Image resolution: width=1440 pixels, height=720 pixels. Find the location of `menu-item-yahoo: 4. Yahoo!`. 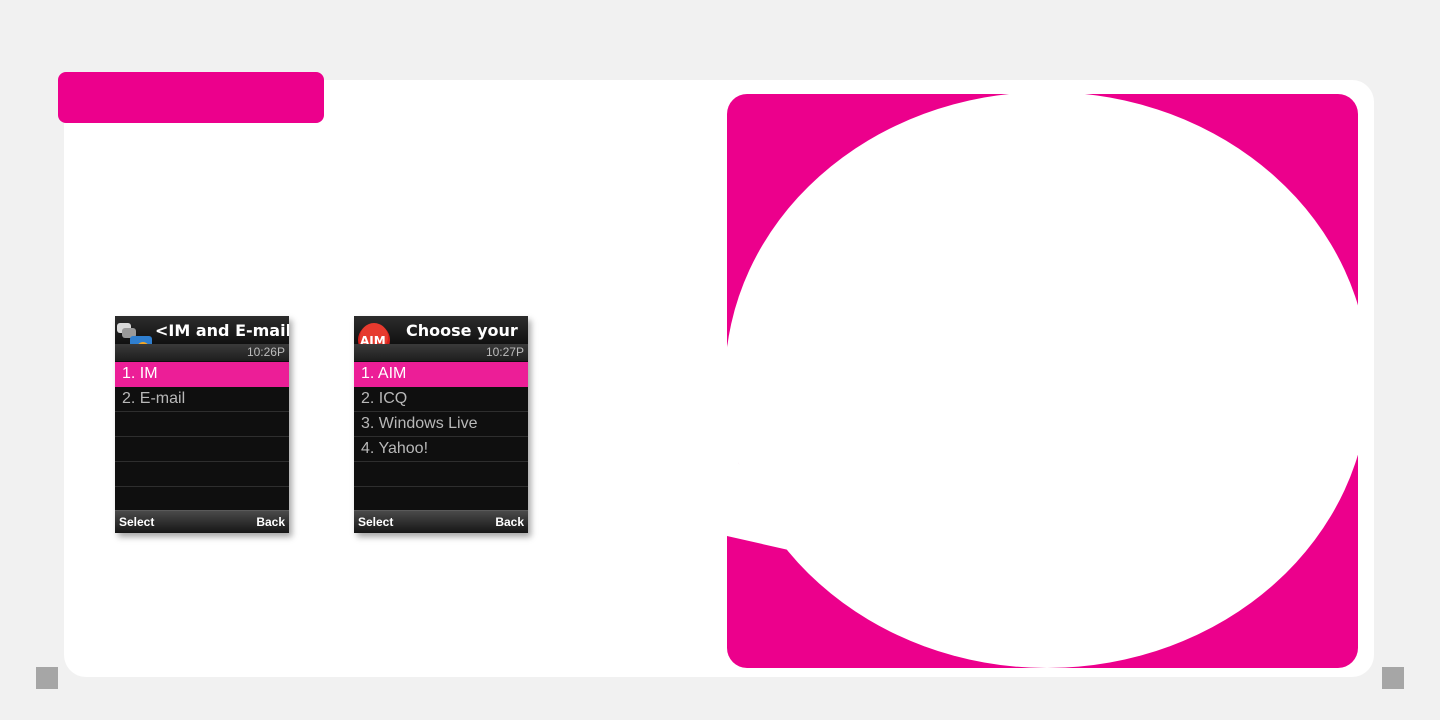

menu-item-yahoo: 4. Yahoo! is located at coordinates (441, 449).